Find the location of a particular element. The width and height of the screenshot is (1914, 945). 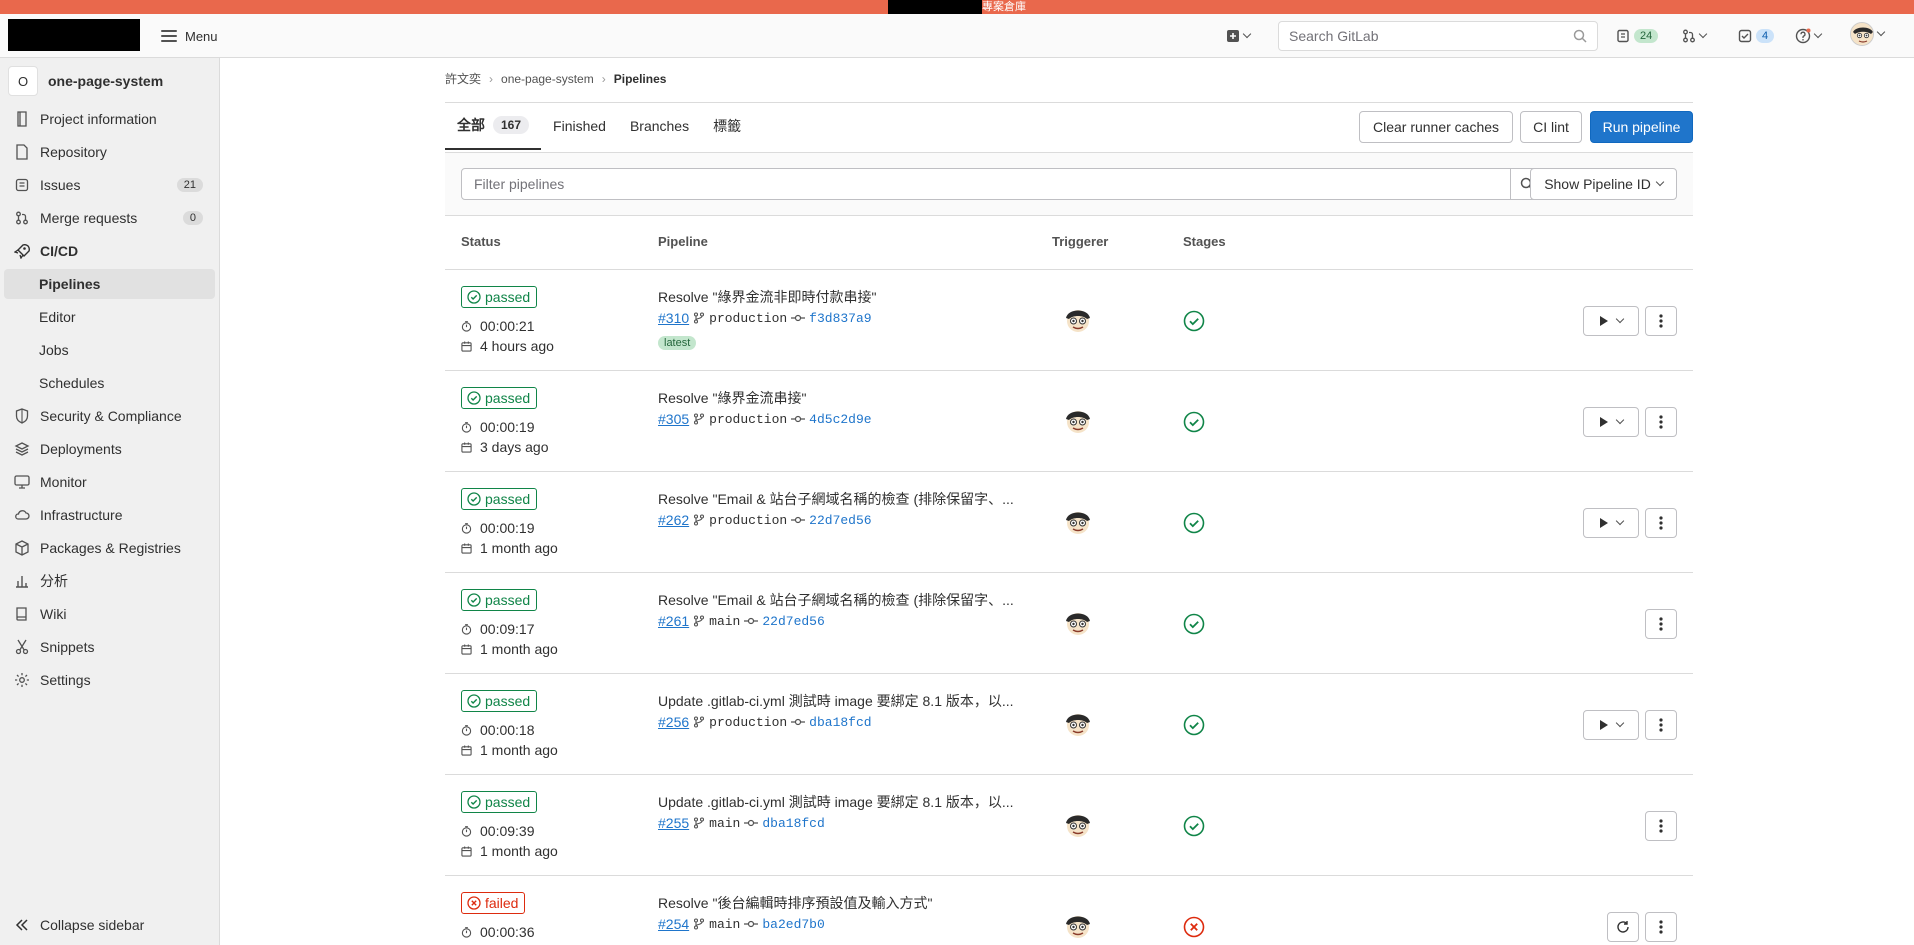

tab-tags: 標籤 is located at coordinates (727, 126).